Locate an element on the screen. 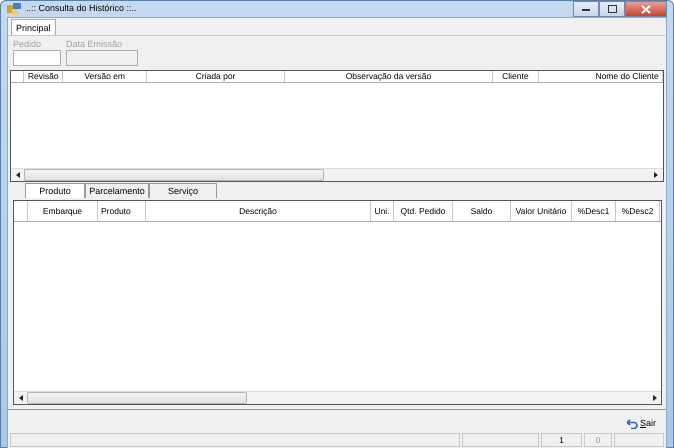  column-header: Revisão is located at coordinates (44, 76).